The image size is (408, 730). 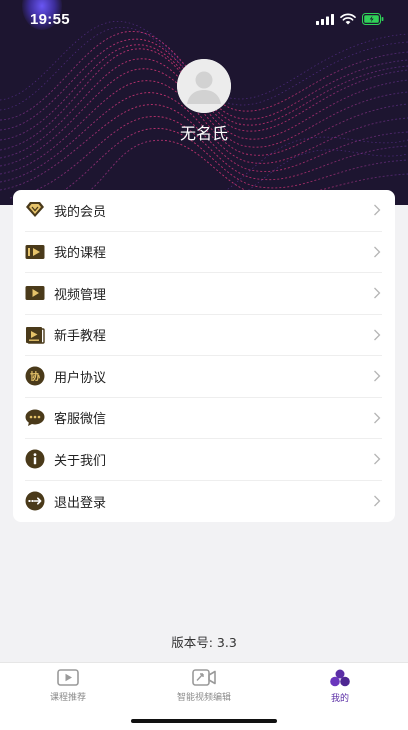 I want to click on tab-video-edit: 智能视频编辑, so click(x=204, y=686).